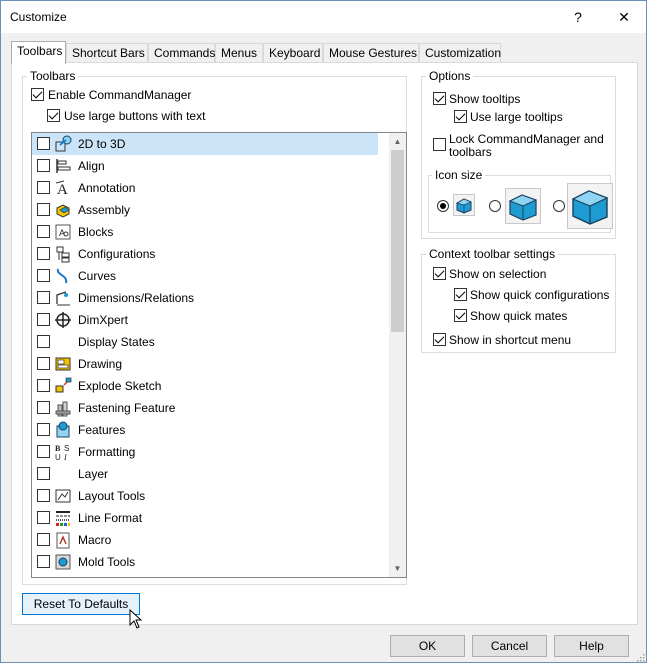 The image size is (647, 665). I want to click on list-scrollbar: ▲ ▼, so click(397, 355).